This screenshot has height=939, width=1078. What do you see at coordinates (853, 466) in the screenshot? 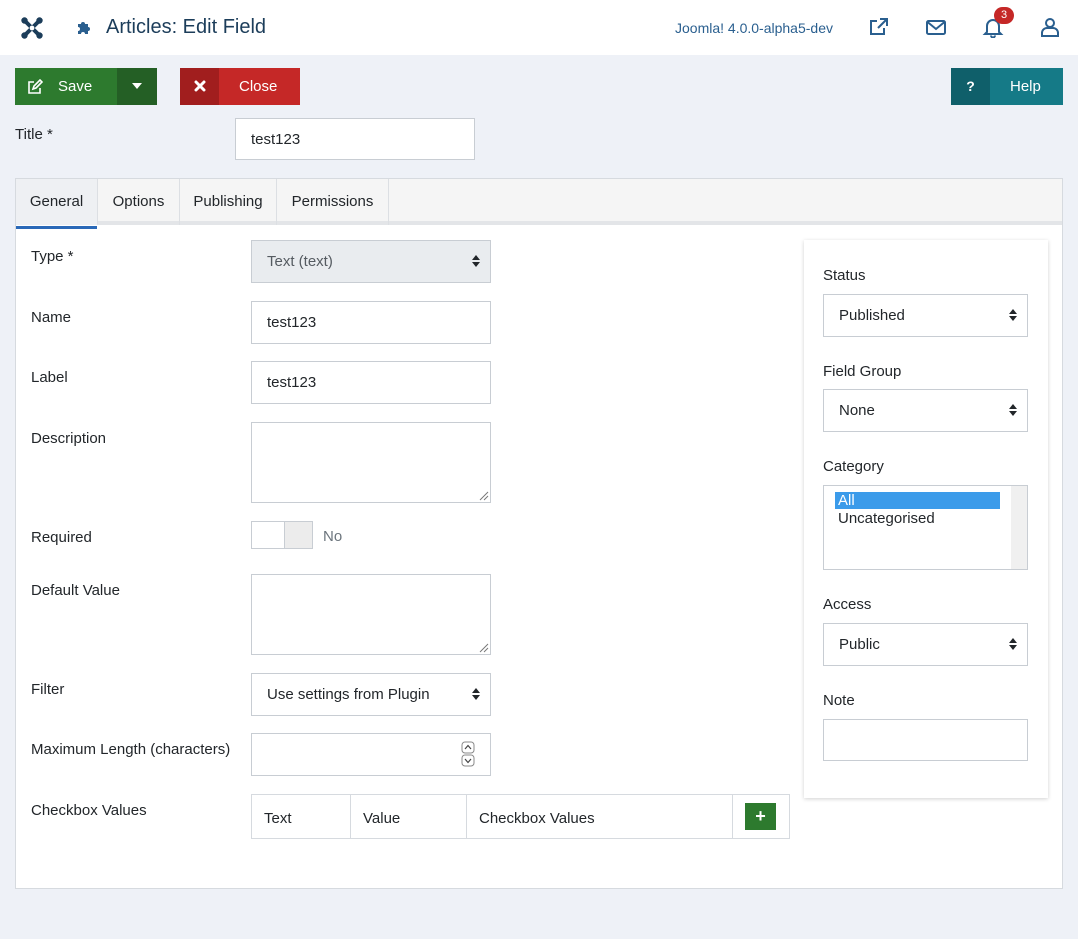
I see `category-label: Category` at bounding box center [853, 466].